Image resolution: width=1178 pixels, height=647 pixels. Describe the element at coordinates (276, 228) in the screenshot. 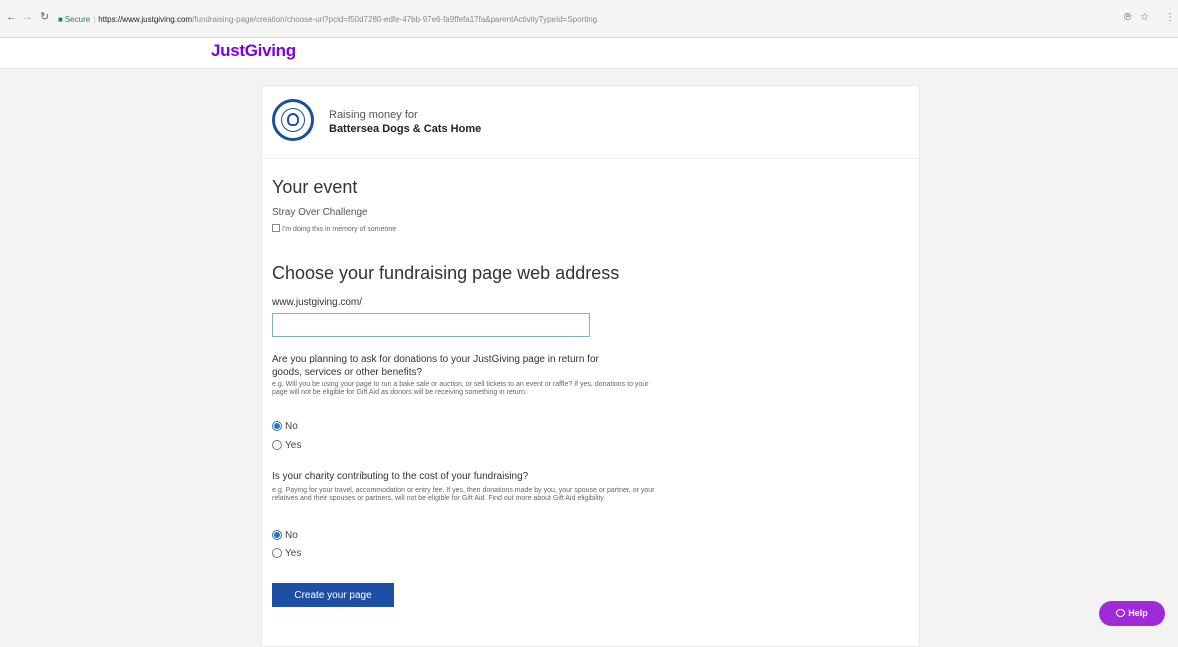

I see `memory-checkbox` at that location.